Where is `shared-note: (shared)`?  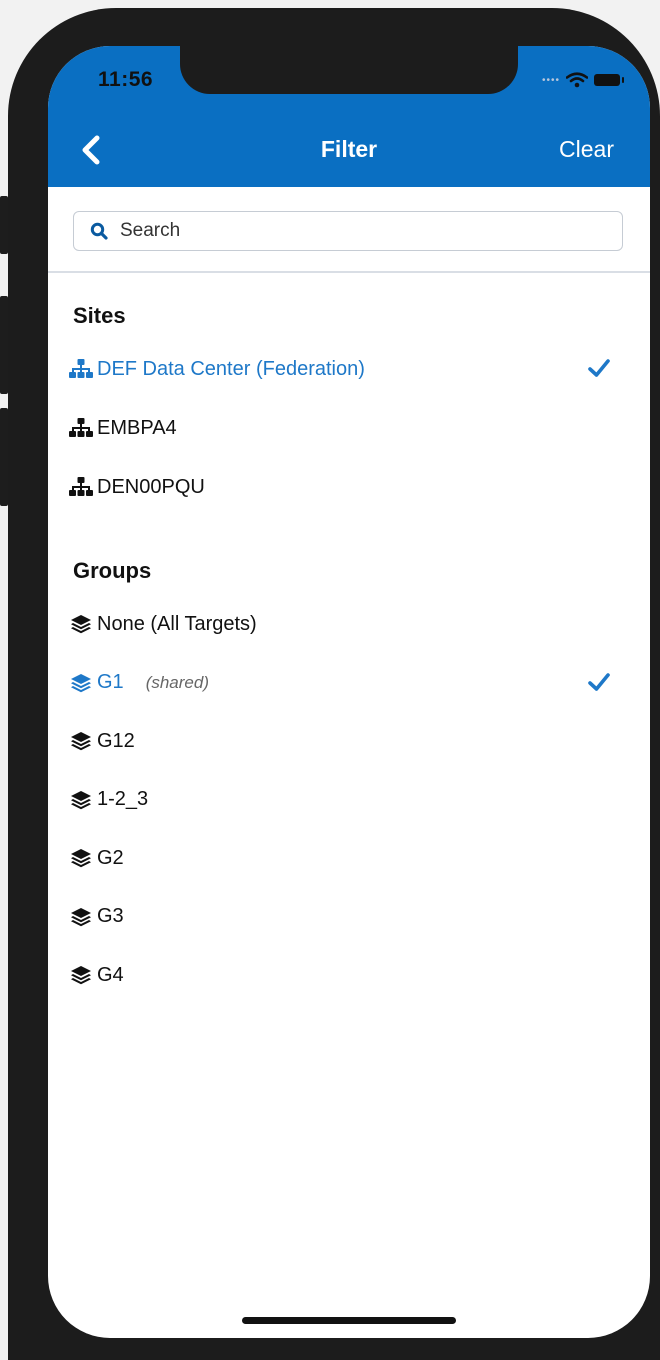 shared-note: (shared) is located at coordinates (177, 682).